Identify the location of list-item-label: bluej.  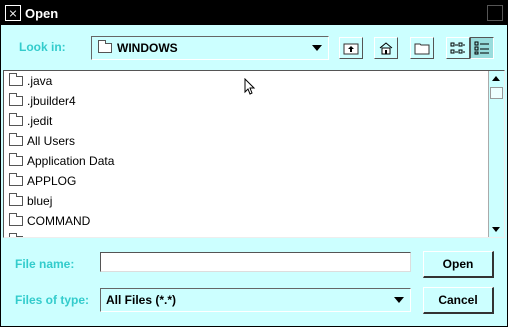
(40, 201).